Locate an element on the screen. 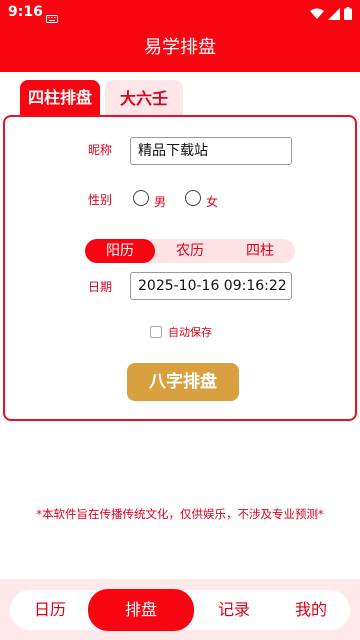 This screenshot has width=360, height=640. page-title: 易学排盘 is located at coordinates (180, 47).